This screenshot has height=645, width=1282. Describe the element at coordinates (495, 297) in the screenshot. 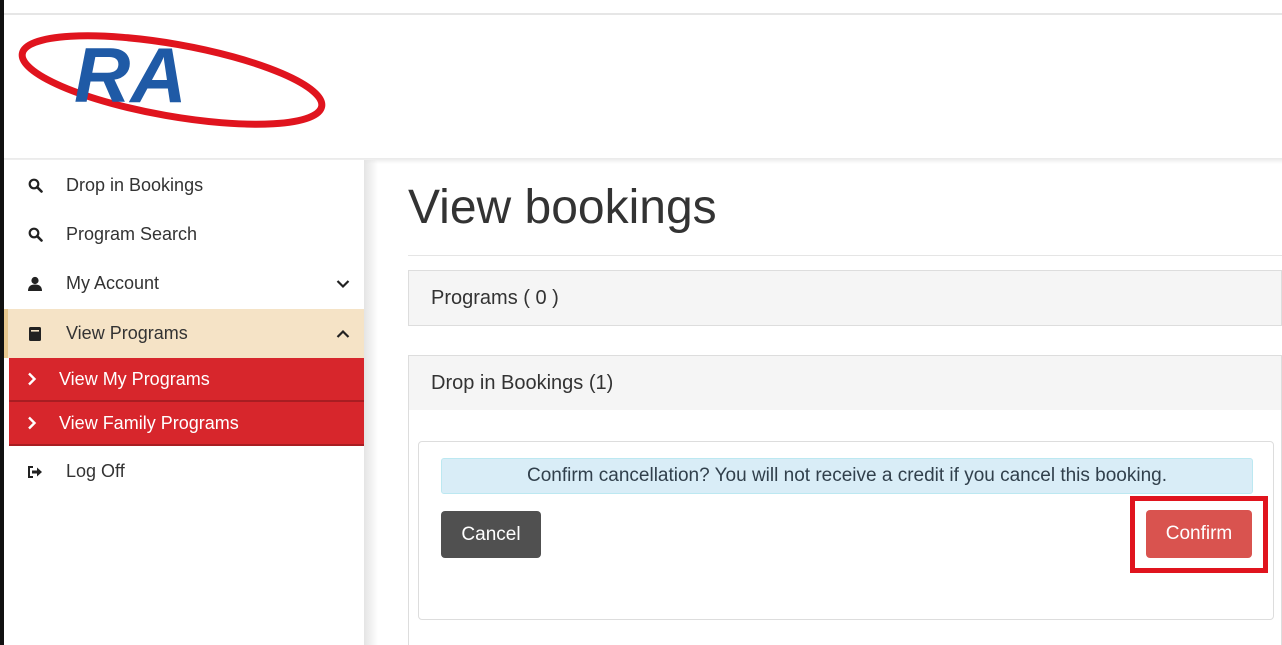

I see `panel-heading: Programs ( 0 )` at that location.